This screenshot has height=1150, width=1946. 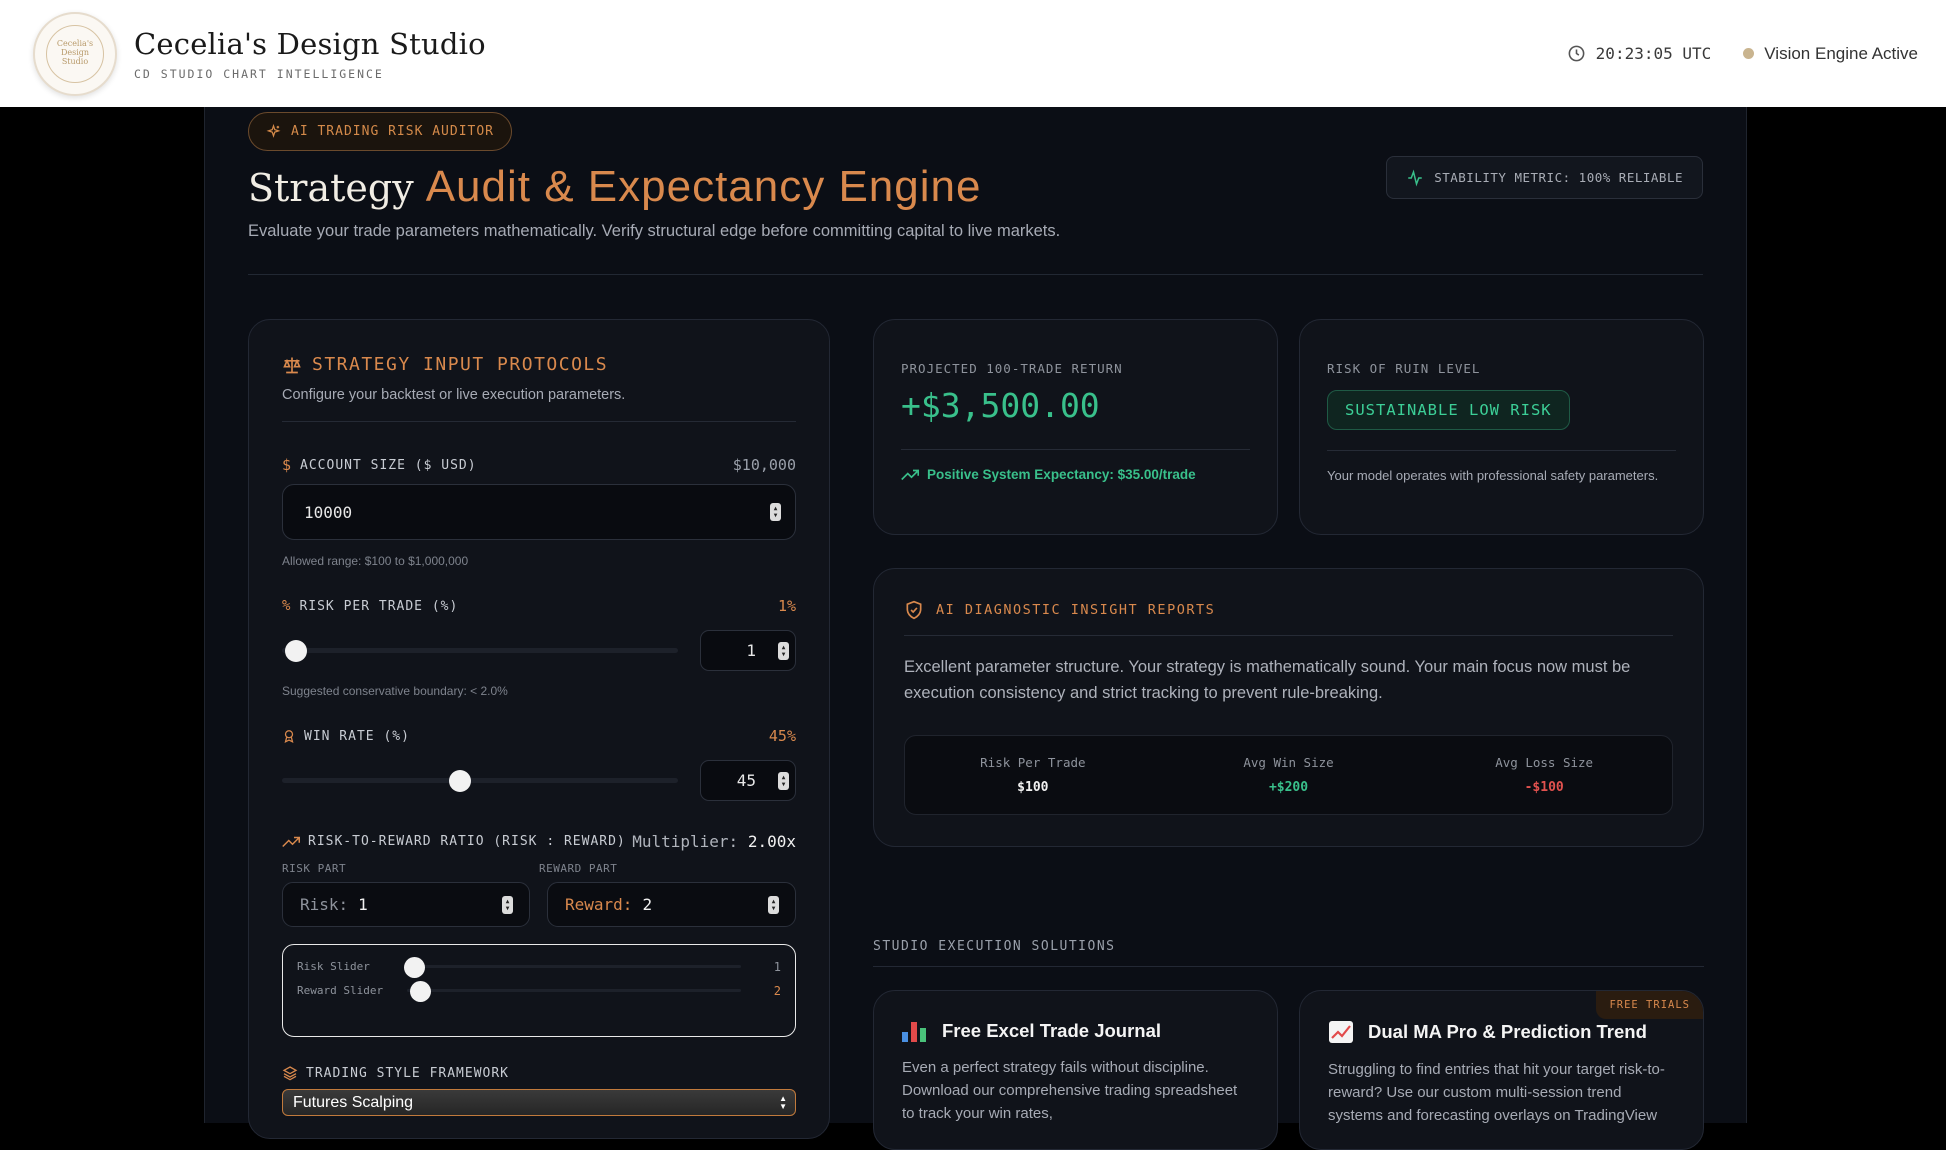 What do you see at coordinates (395, 691) in the screenshot?
I see `risk-per-trade-hint: Suggested conservative boundary: < 2.0%` at bounding box center [395, 691].